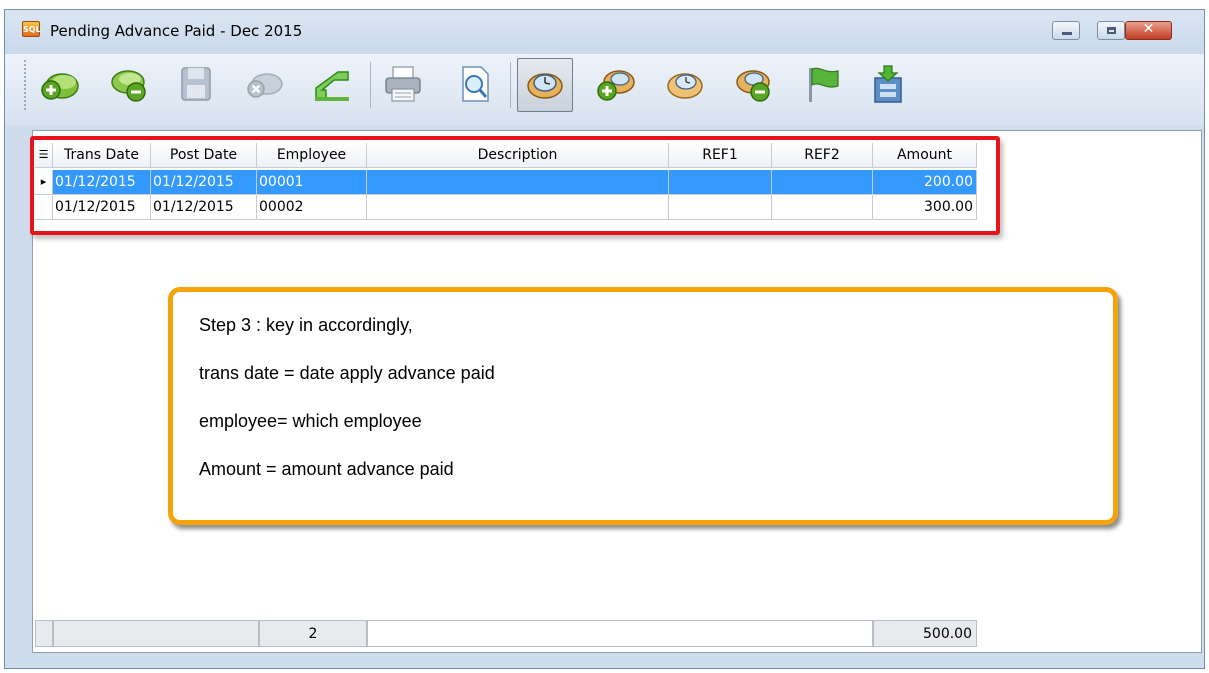 This screenshot has height=673, width=1209. Describe the element at coordinates (753, 84) in the screenshot. I see `timeline-remove-icon` at that location.